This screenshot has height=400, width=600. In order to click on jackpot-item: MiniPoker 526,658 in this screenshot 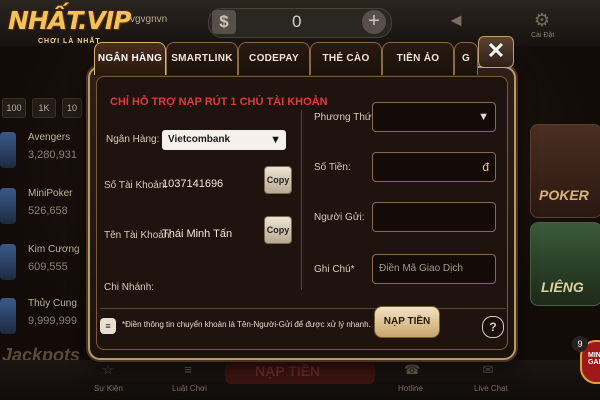, I will do `click(40, 212)`.